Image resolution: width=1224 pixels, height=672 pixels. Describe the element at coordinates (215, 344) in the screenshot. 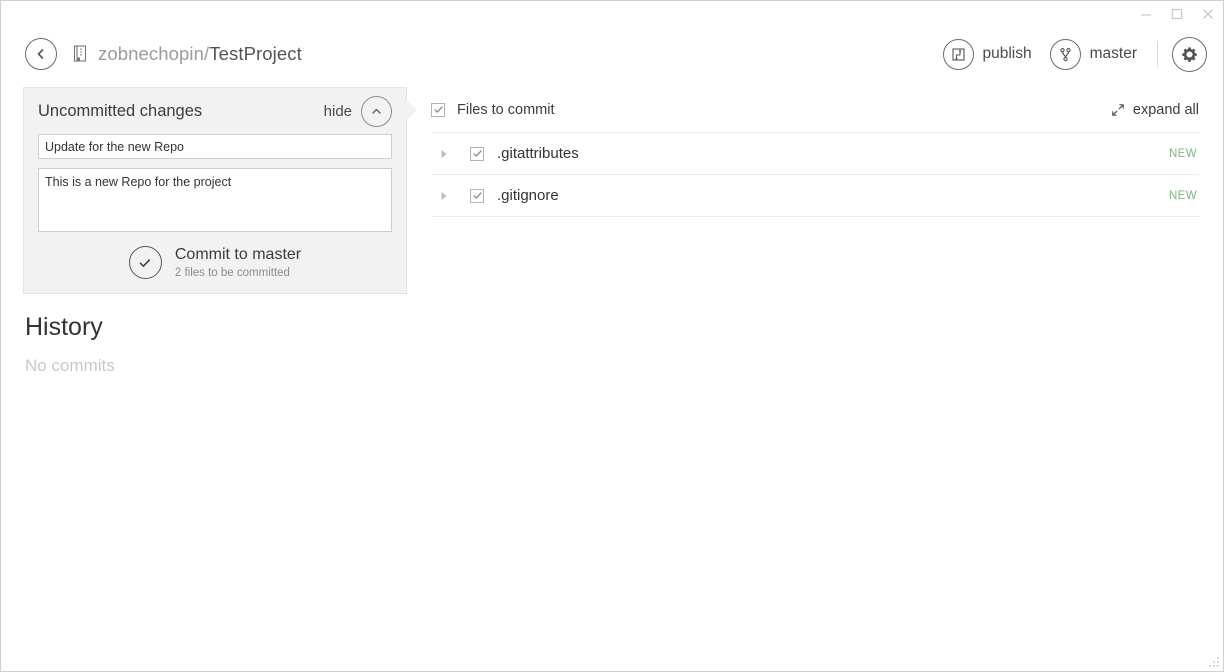

I see `history-section: History No commits` at that location.